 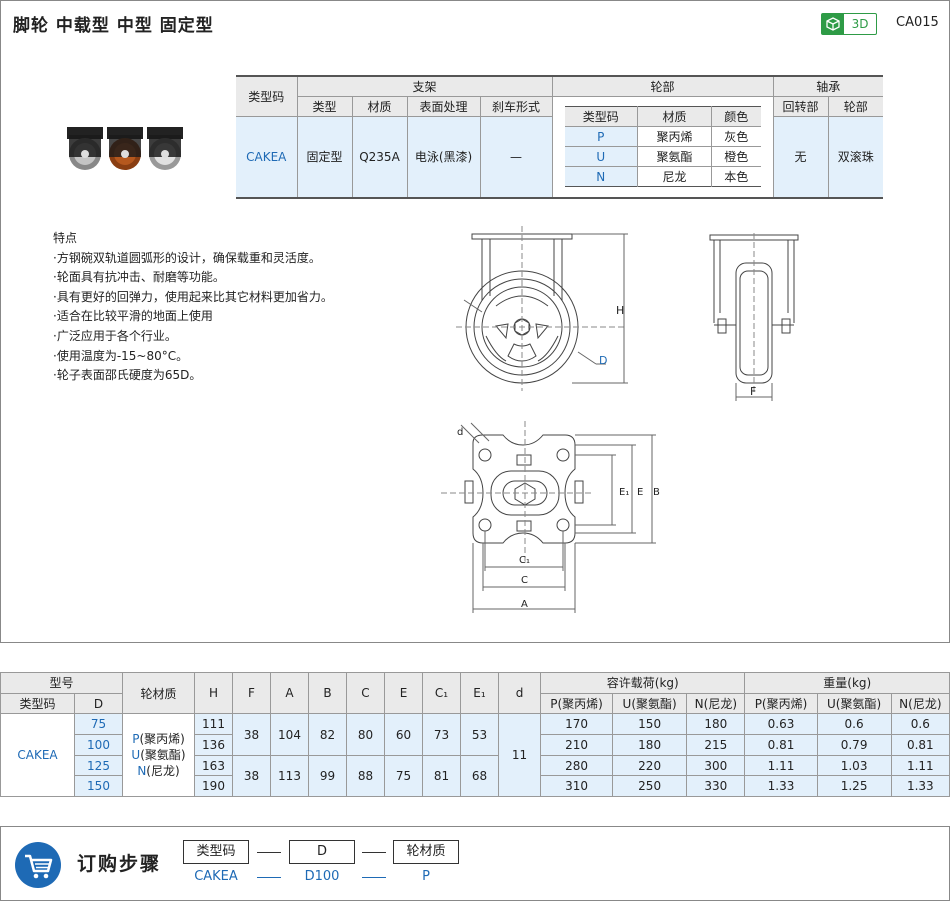 What do you see at coordinates (365, 734) in the screenshot?
I see `td-C: 80` at bounding box center [365, 734].